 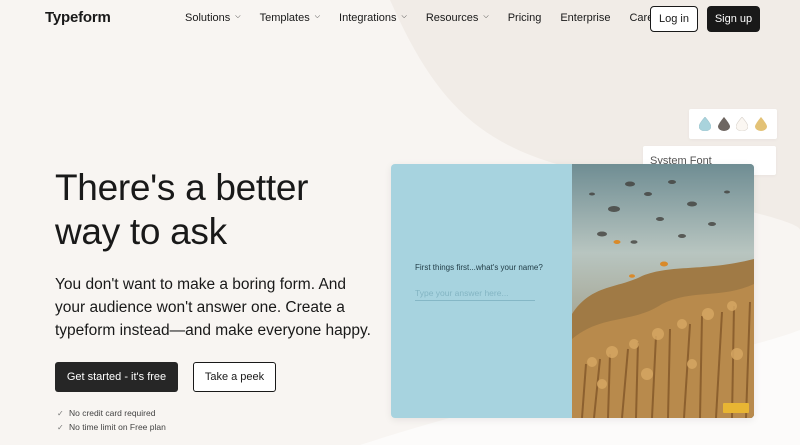 I want to click on nav-item-templates: Templates ⌵, so click(x=290, y=18).